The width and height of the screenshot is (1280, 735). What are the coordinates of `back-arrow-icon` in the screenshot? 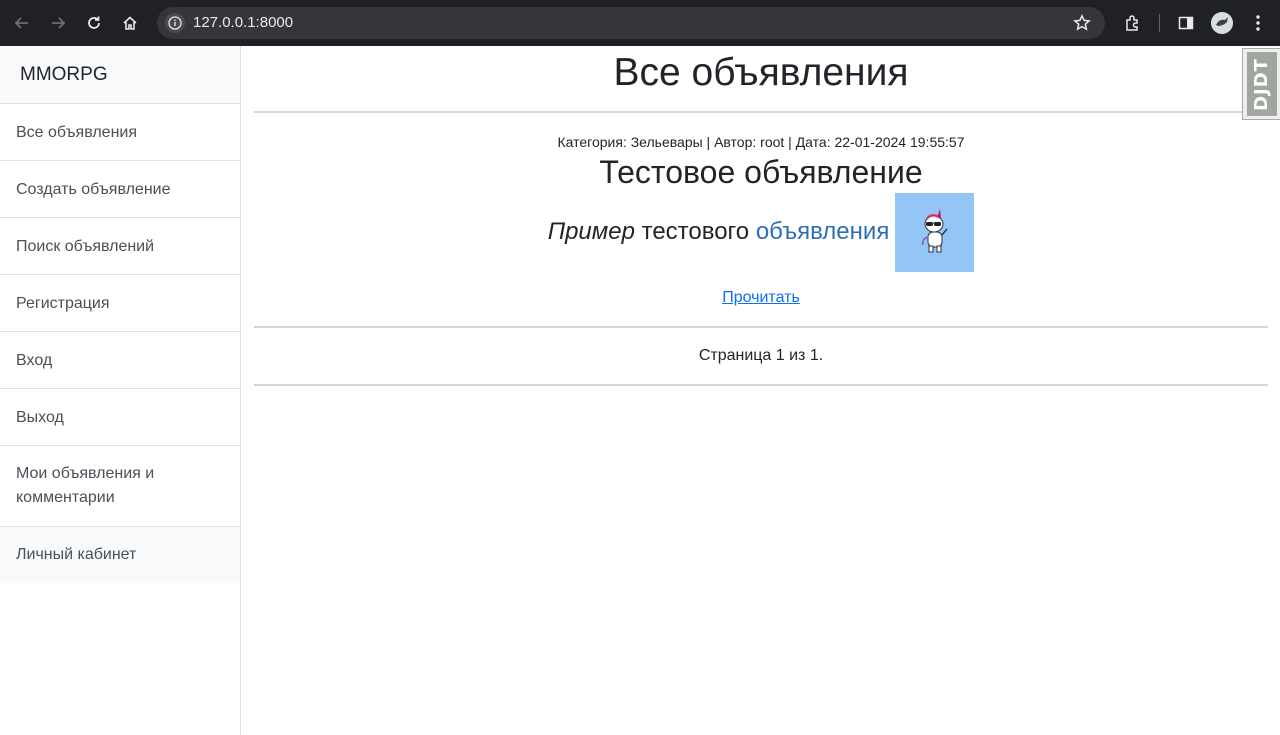 It's located at (22, 23).